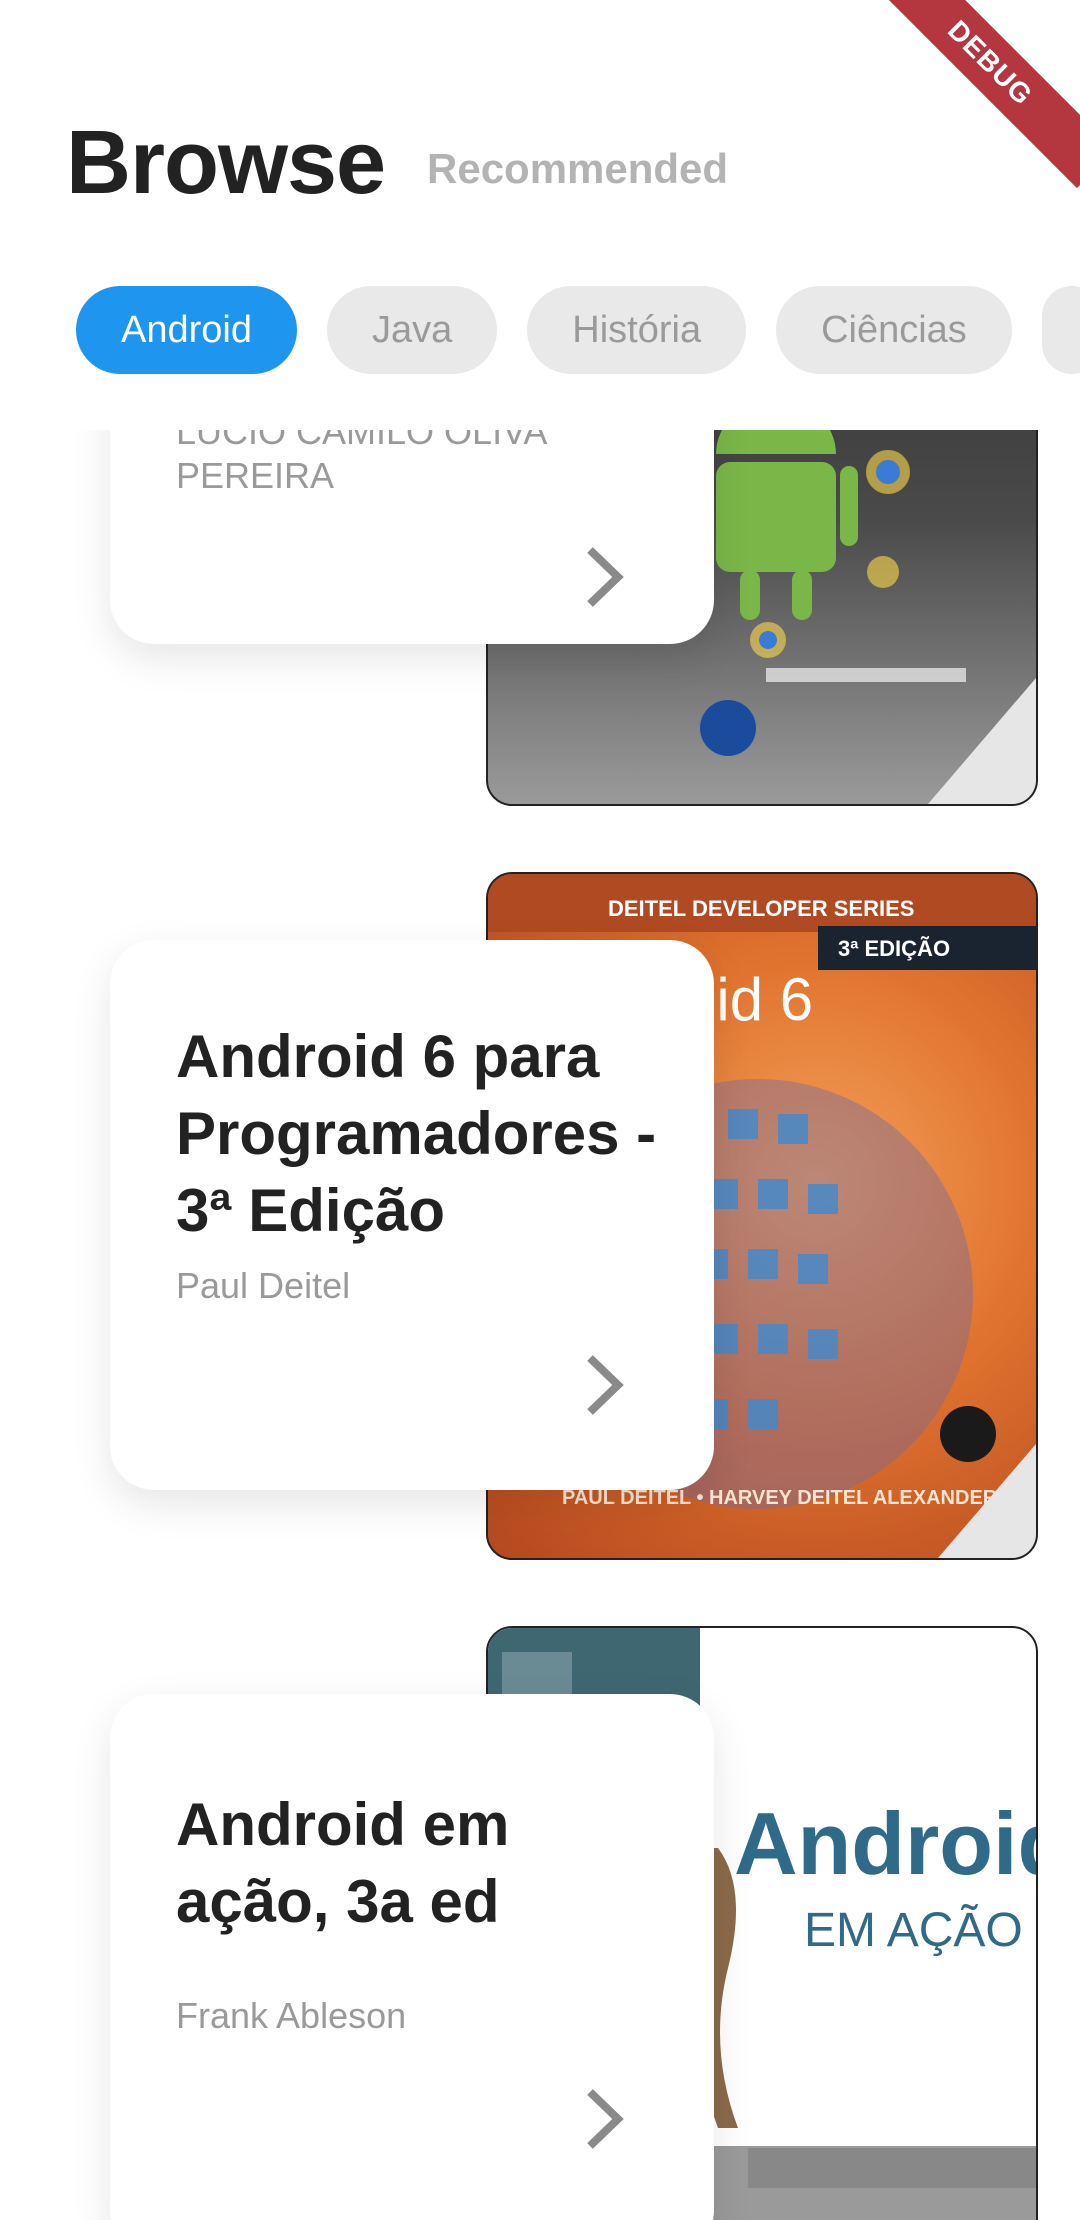  I want to click on book-author: Frank Ableson, so click(291, 2015).